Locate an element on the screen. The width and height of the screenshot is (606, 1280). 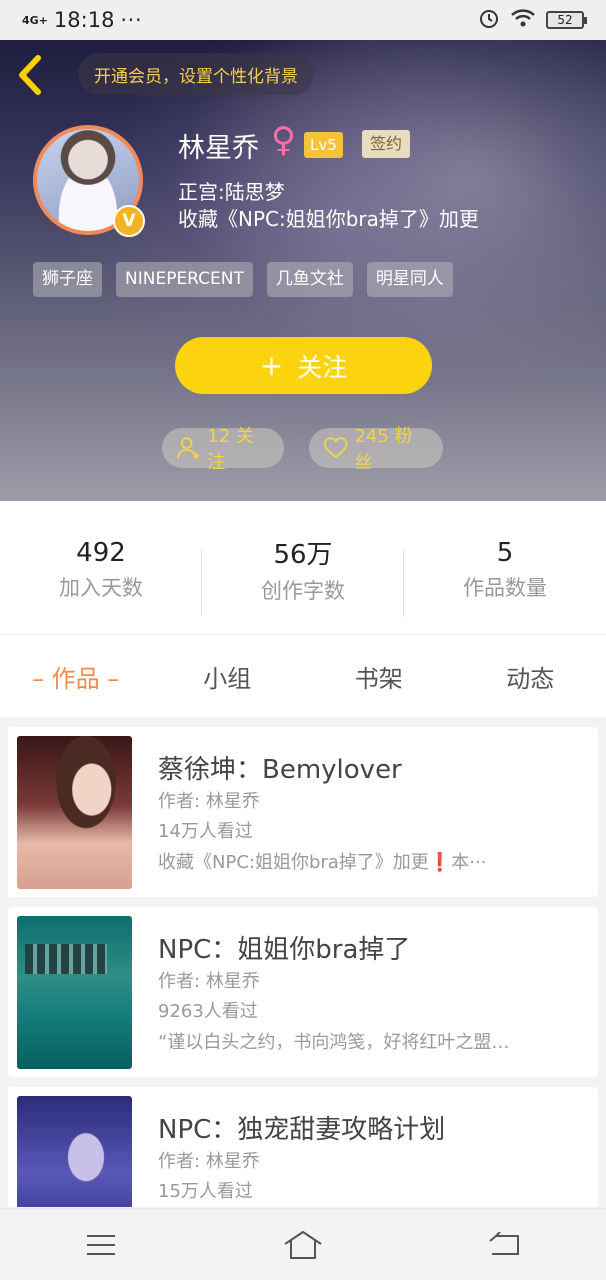
vip-banner: 开通会员，设置个性化背景 is located at coordinates (196, 74).